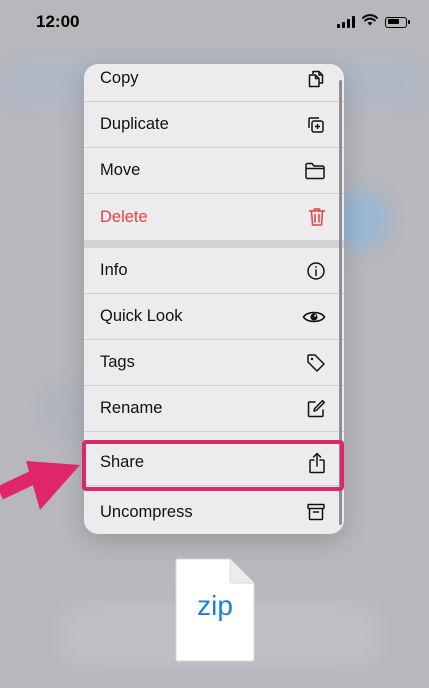  What do you see at coordinates (214, 409) in the screenshot?
I see `menu-item-rename: Rename` at bounding box center [214, 409].